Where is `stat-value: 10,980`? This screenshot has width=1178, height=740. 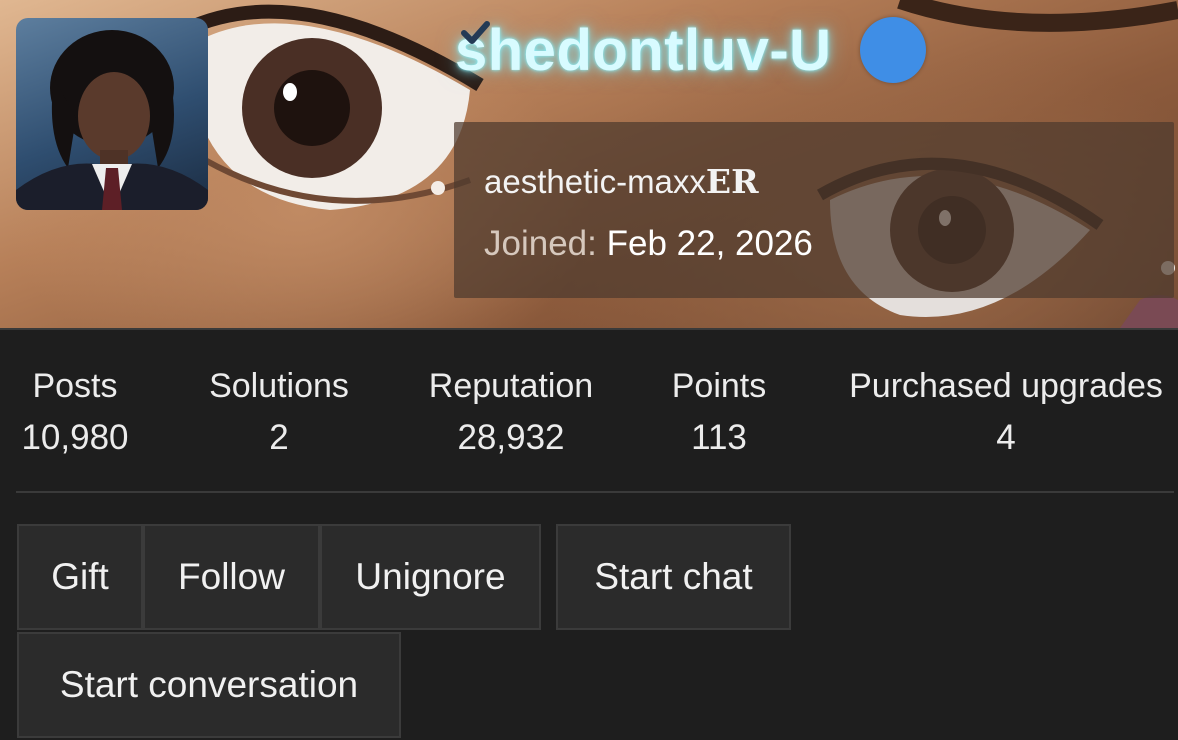 stat-value: 10,980 is located at coordinates (75, 437).